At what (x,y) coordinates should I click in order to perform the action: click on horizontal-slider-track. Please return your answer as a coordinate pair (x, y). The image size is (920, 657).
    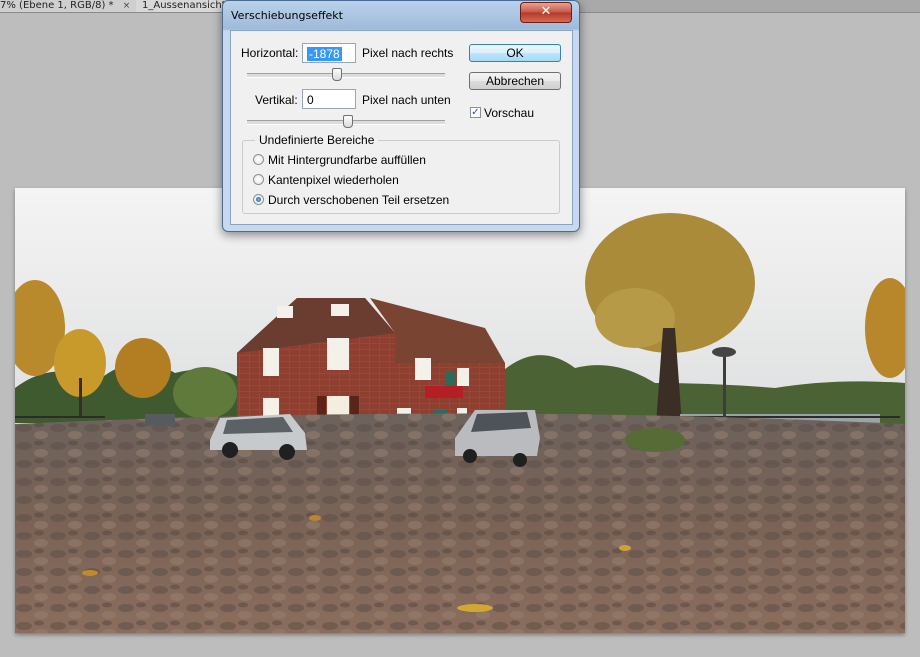
    Looking at the image, I should click on (346, 75).